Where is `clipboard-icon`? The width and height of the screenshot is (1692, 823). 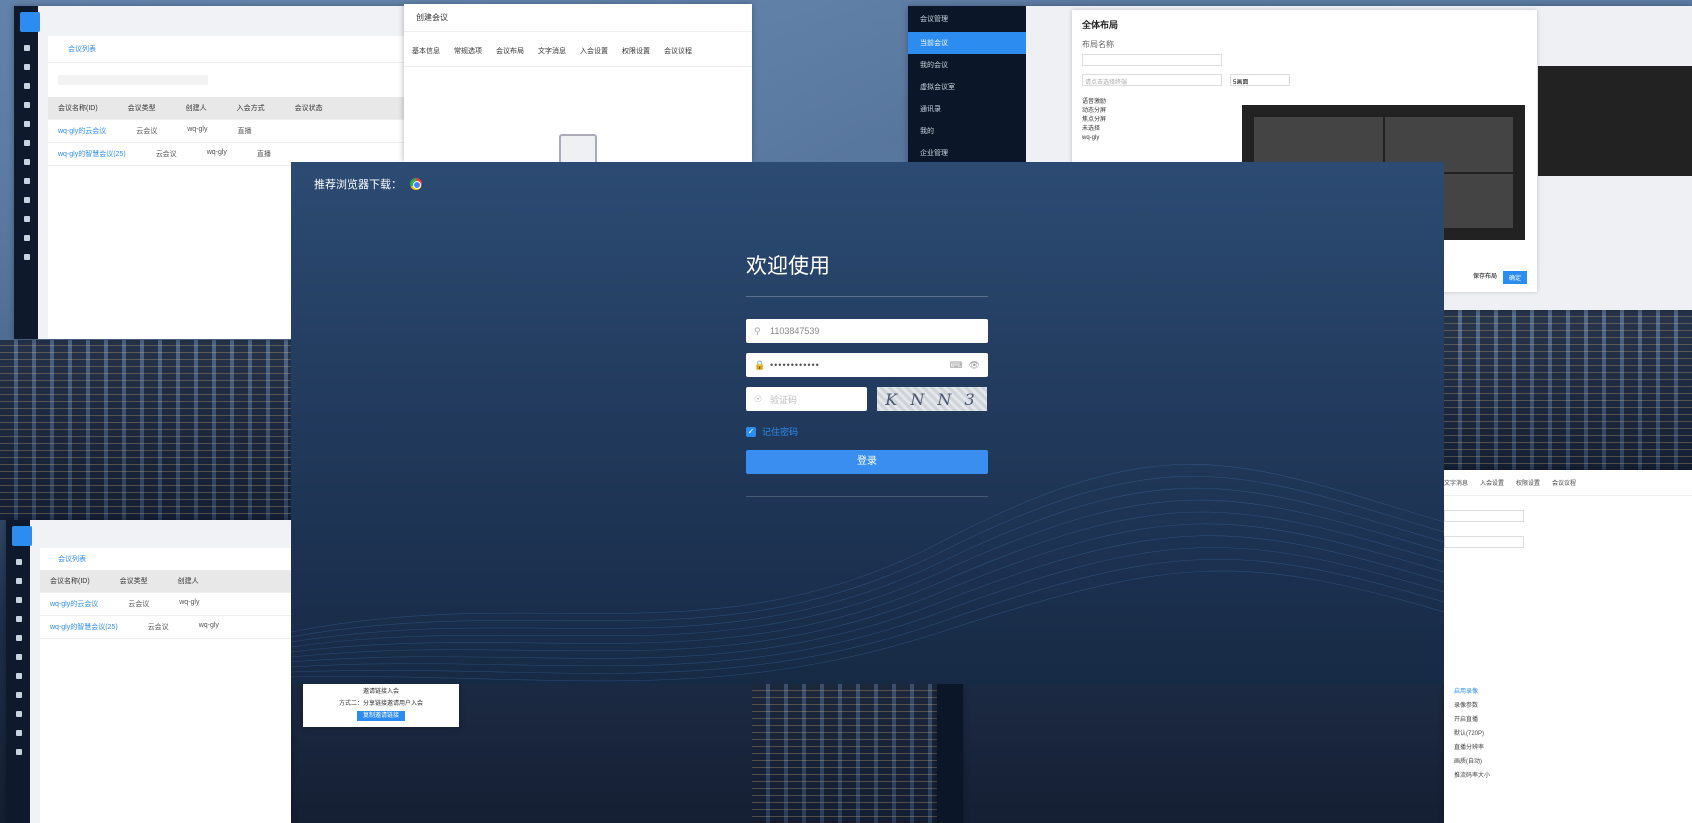 clipboard-icon is located at coordinates (578, 148).